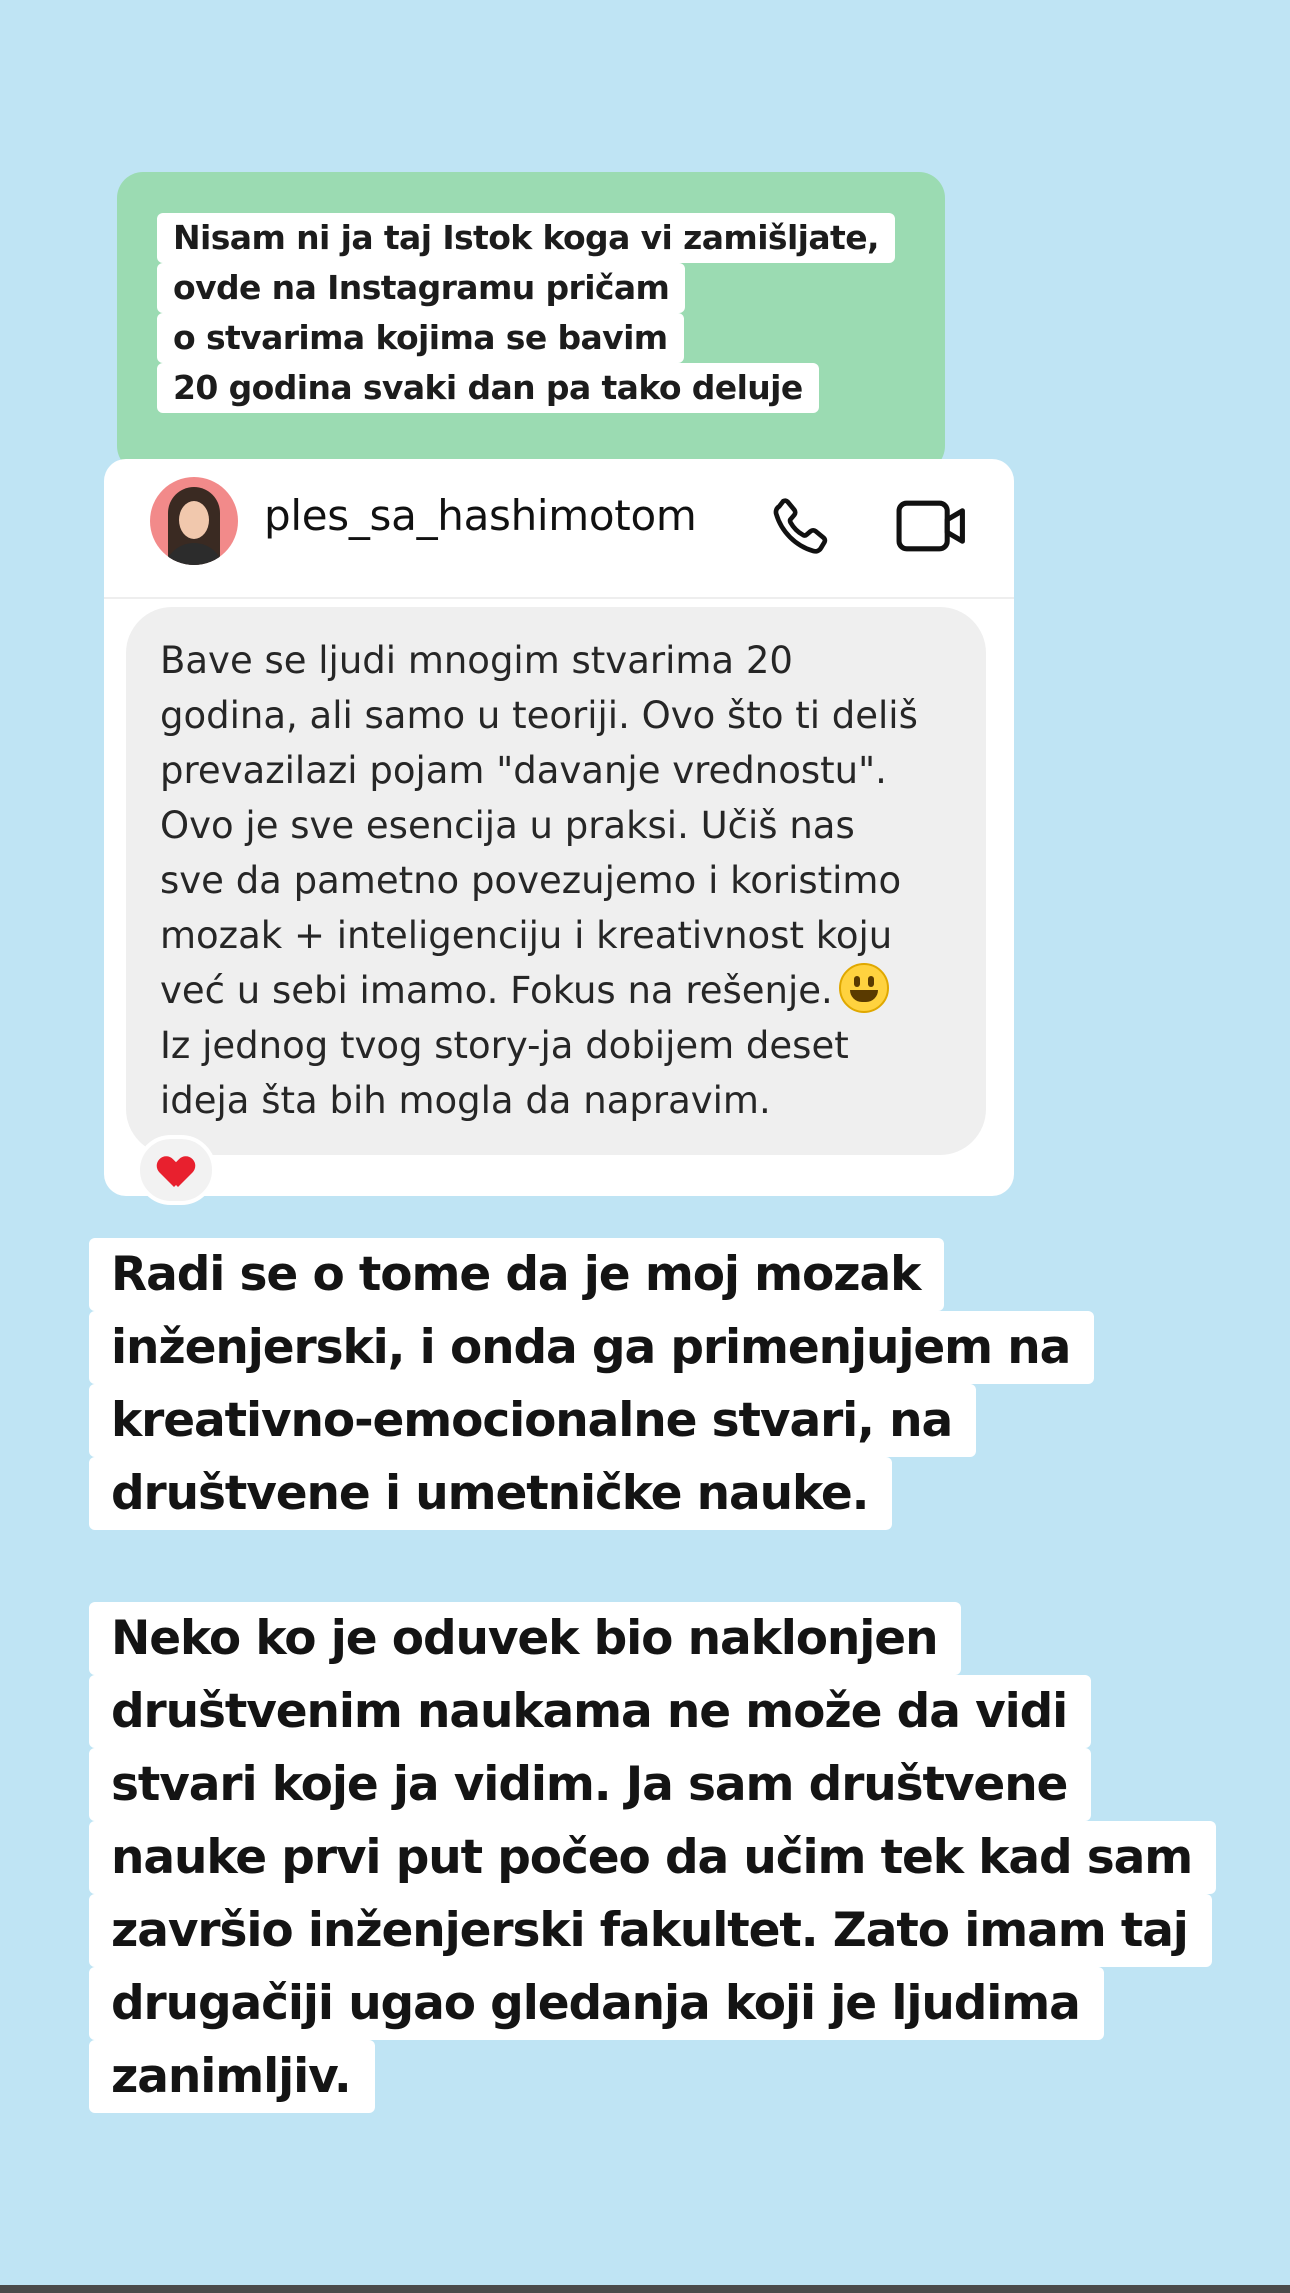 Image resolution: width=1290 pixels, height=2293 pixels. I want to click on caption-line: kreativno-emocionalne stvari, na, so click(533, 1420).